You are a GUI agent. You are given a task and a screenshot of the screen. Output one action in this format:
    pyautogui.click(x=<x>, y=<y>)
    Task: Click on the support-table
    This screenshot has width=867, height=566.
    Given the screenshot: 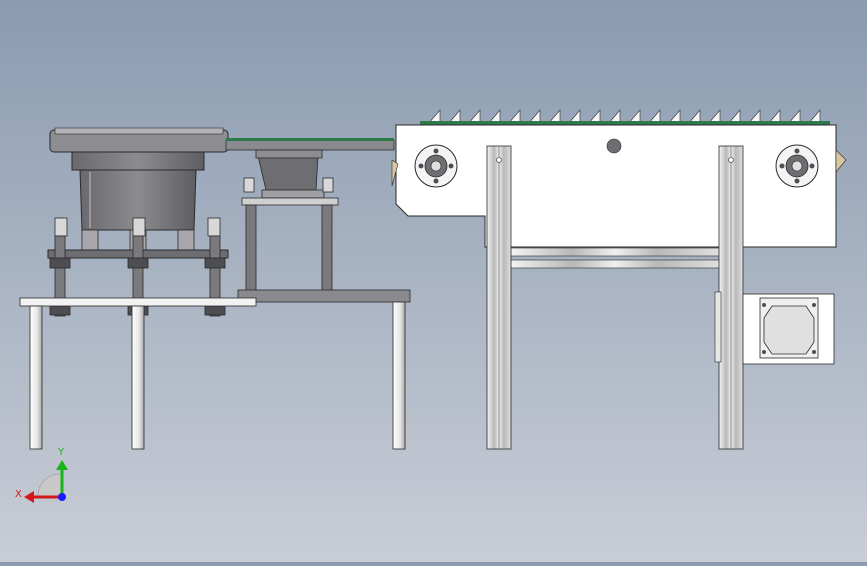 What is the action you would take?
    pyautogui.click(x=212, y=373)
    